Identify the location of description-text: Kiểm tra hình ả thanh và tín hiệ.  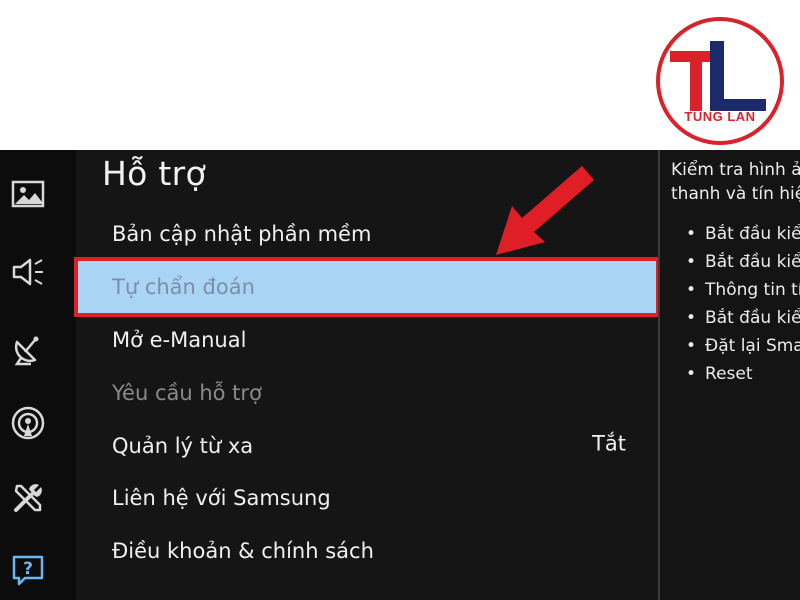
(735, 182).